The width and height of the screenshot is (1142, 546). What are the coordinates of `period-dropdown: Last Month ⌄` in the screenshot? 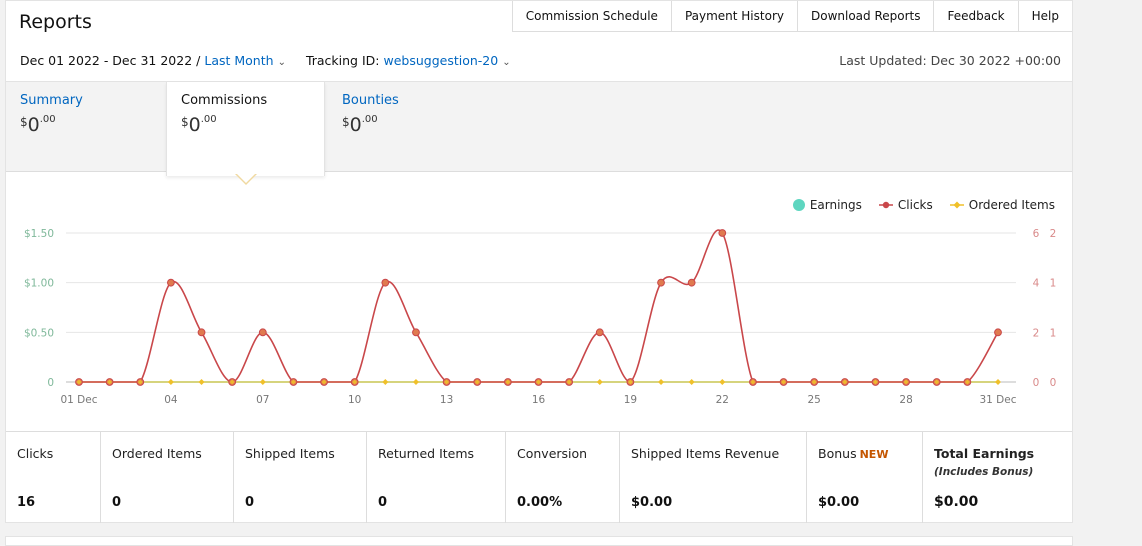 It's located at (245, 60).